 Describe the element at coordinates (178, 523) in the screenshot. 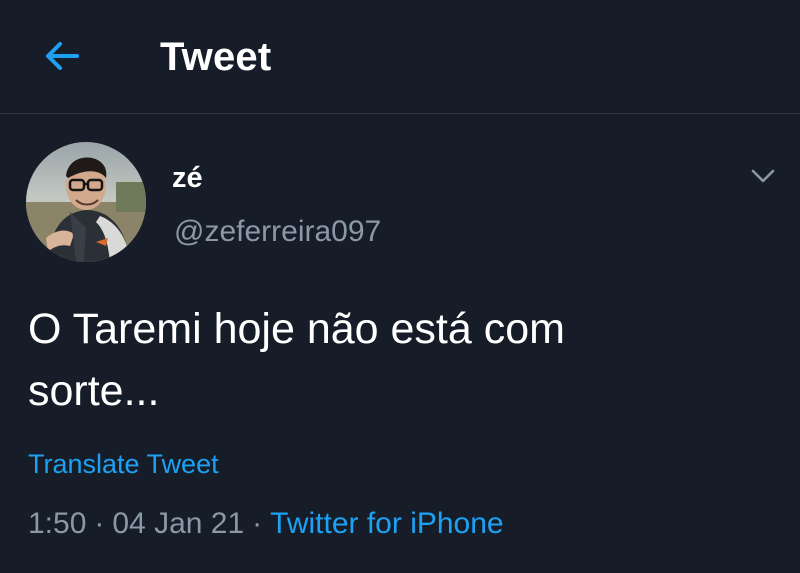

I see `tweet-date: 04 Jan 21` at that location.